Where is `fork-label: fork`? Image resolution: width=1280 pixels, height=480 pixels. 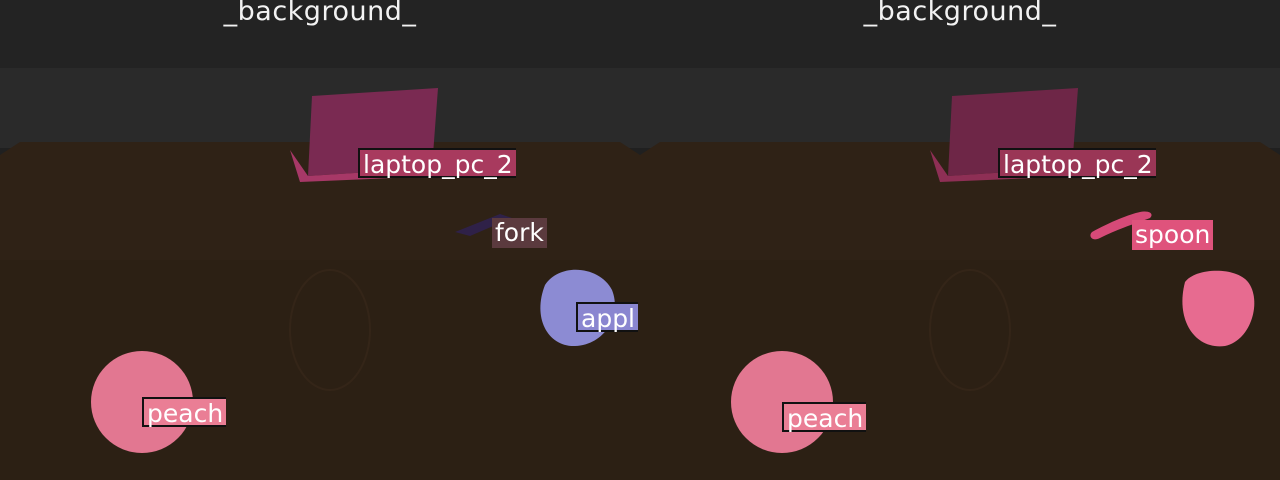 fork-label: fork is located at coordinates (519, 233).